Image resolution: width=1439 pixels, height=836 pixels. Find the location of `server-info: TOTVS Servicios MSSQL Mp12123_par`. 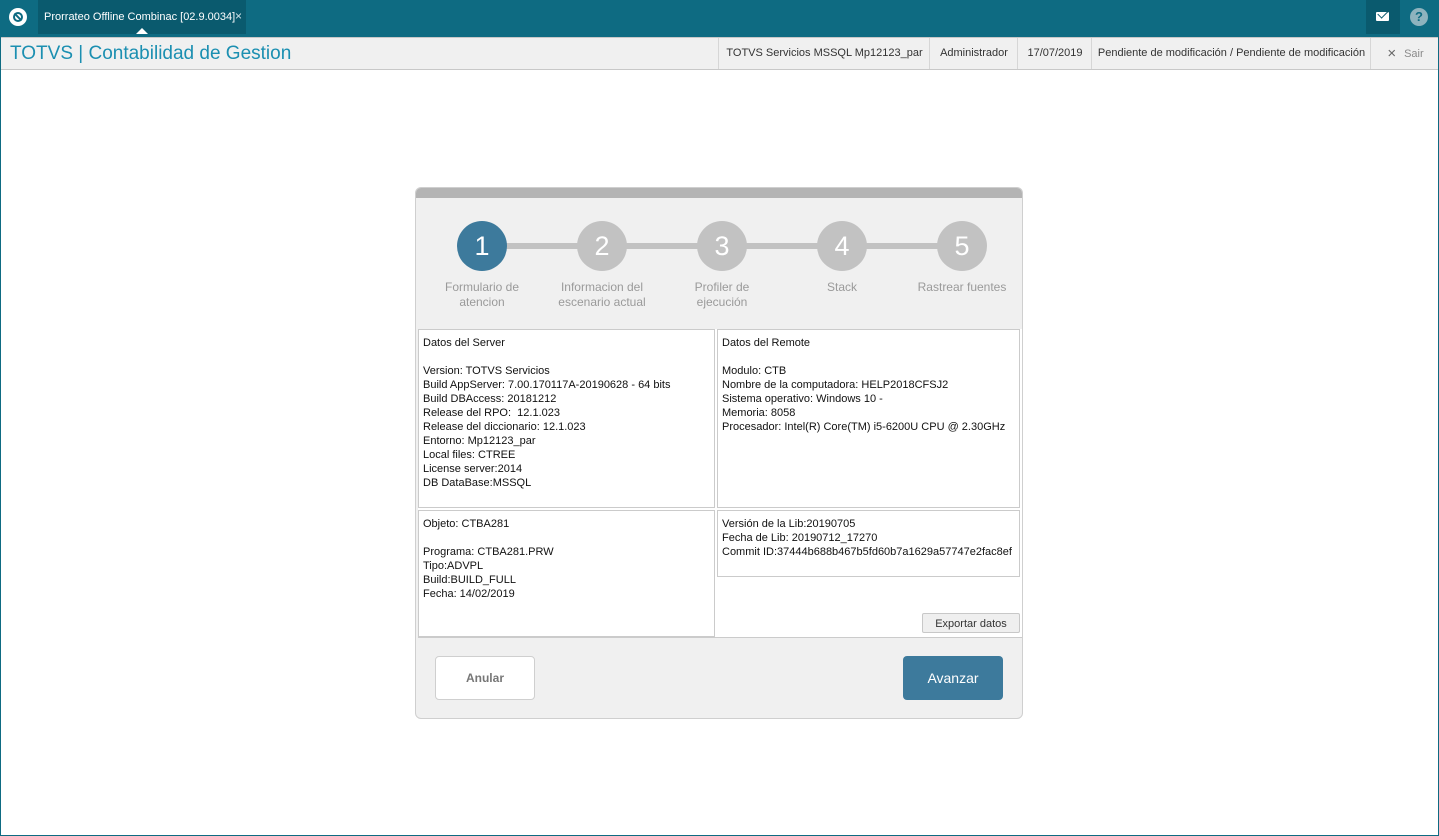

server-info: TOTVS Servicios MSSQL Mp12123_par is located at coordinates (824, 53).